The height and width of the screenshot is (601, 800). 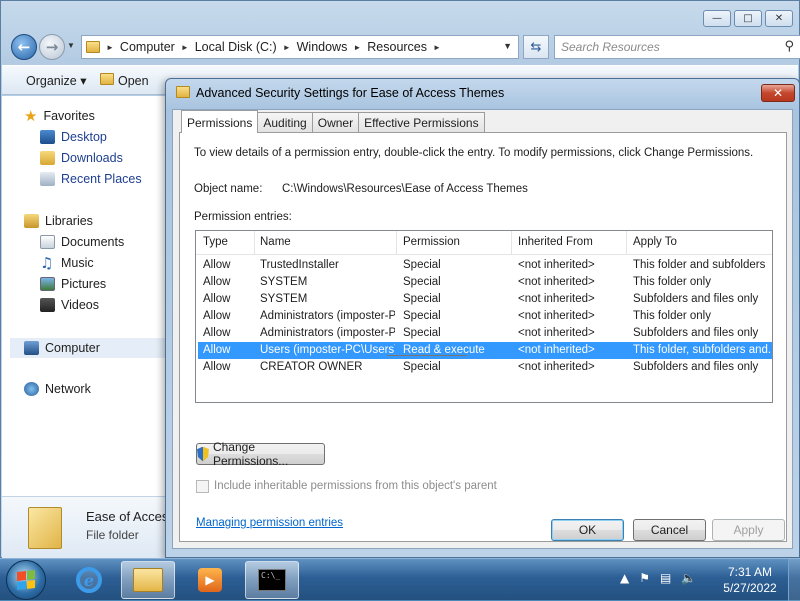 I want to click on tab-permissions: Permissions, so click(x=220, y=121).